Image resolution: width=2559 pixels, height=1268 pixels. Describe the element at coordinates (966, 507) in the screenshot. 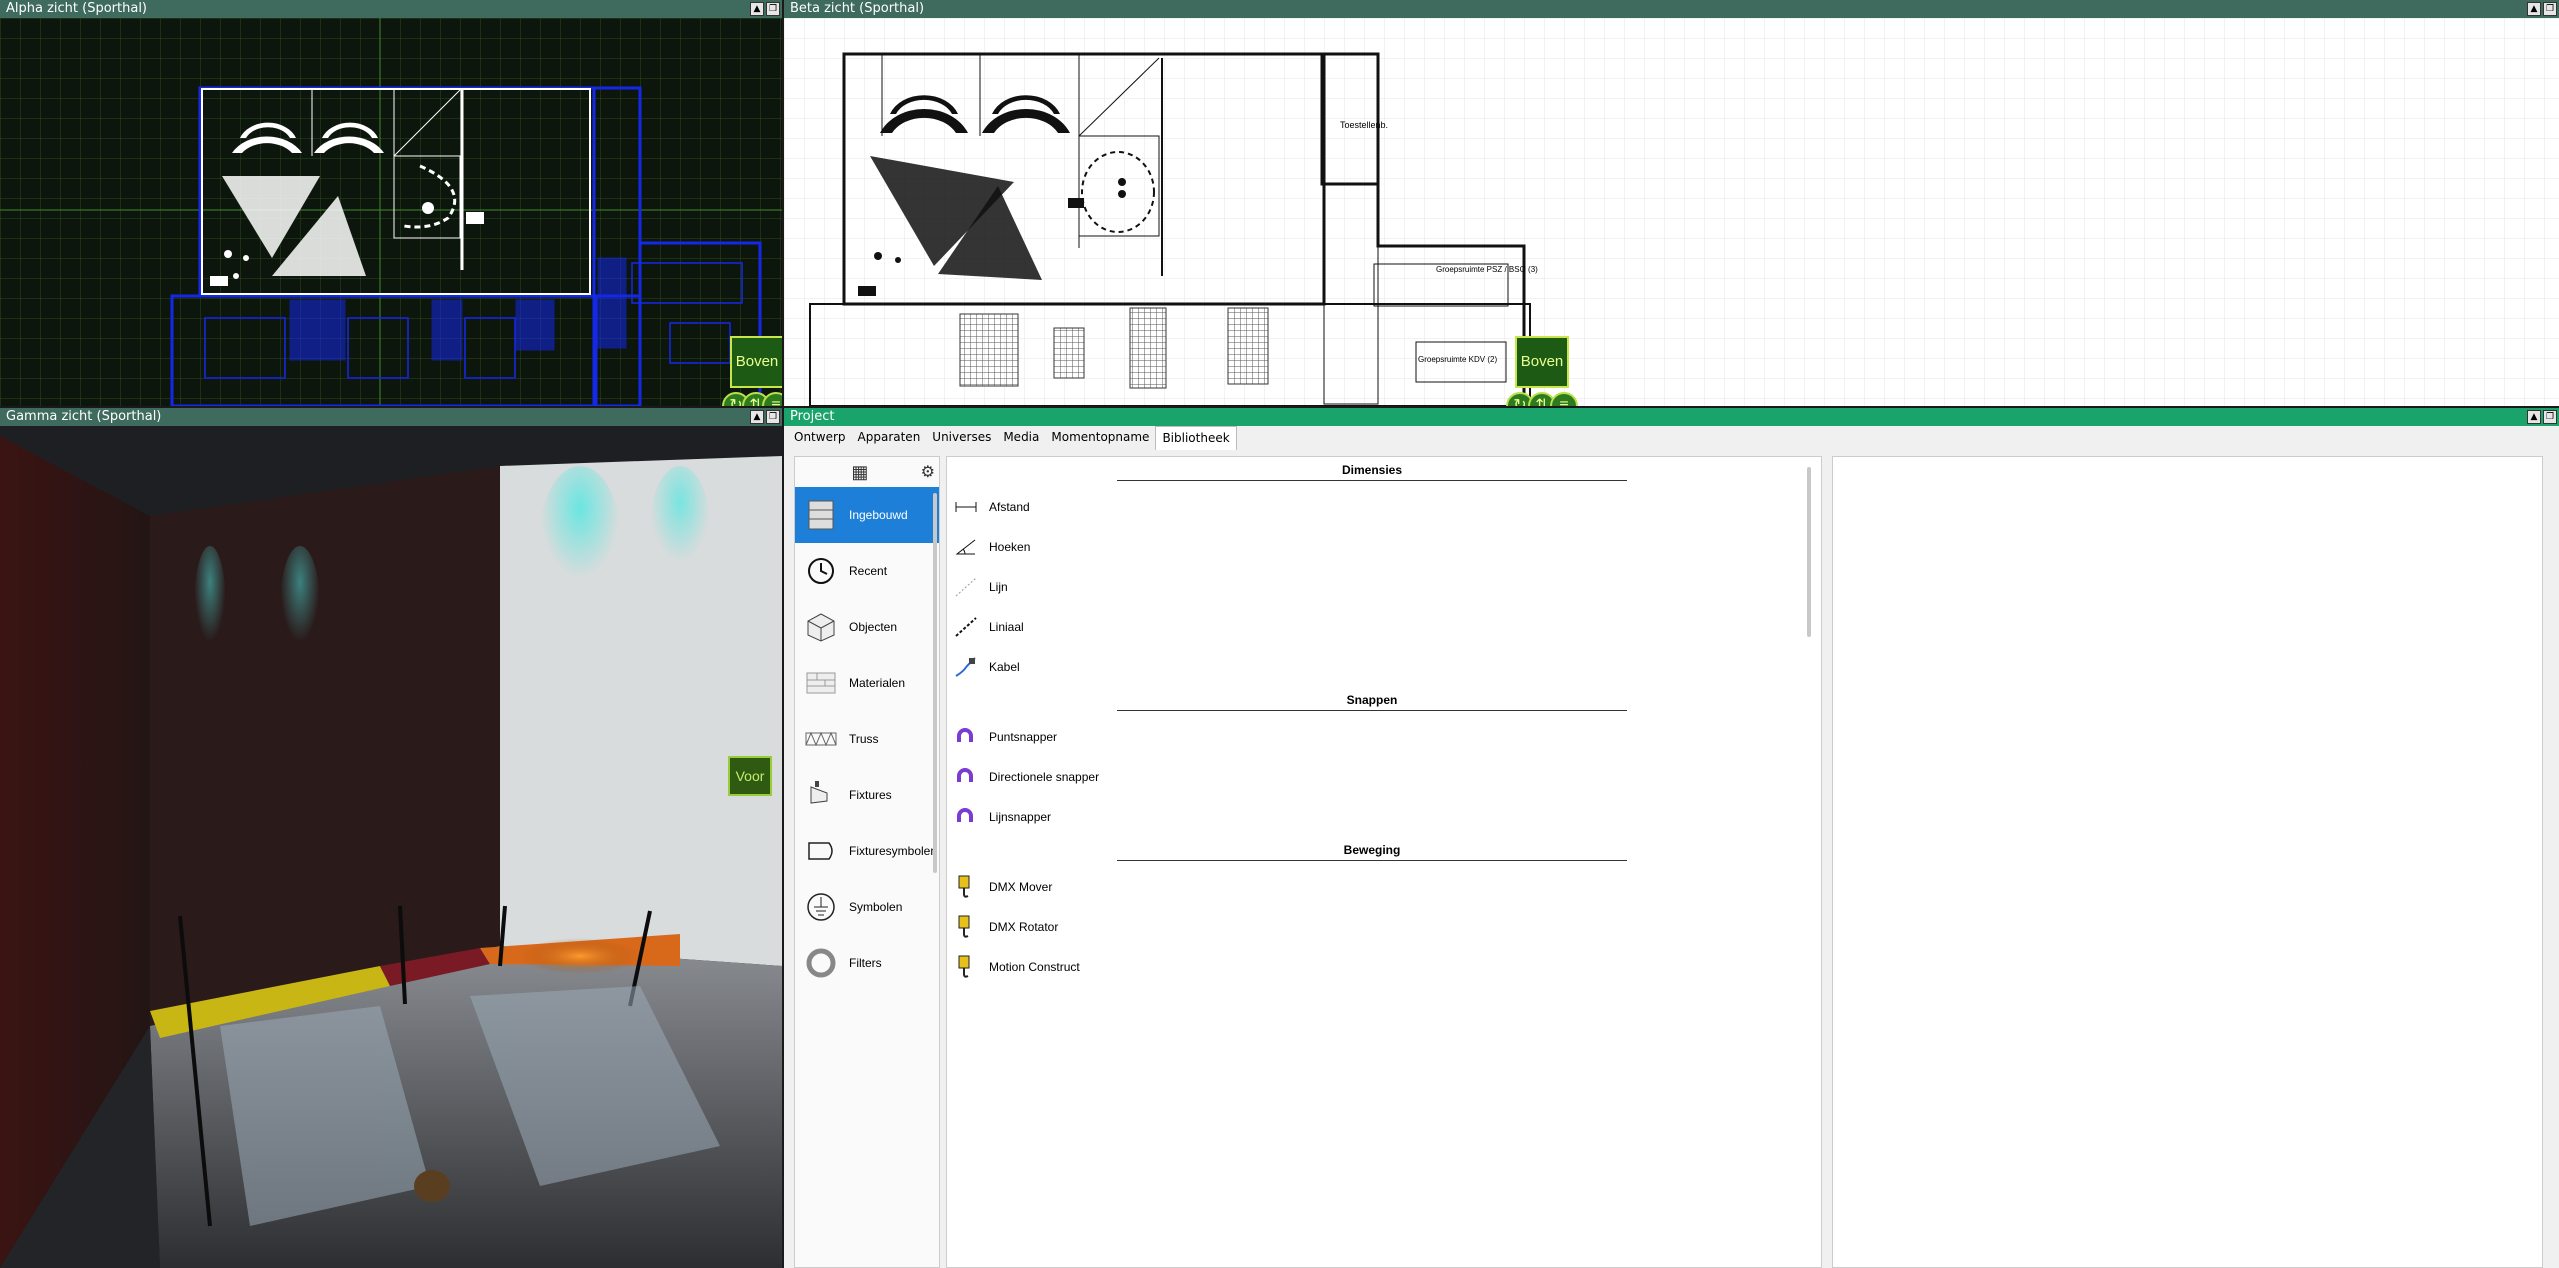

I see `distance-icon` at that location.